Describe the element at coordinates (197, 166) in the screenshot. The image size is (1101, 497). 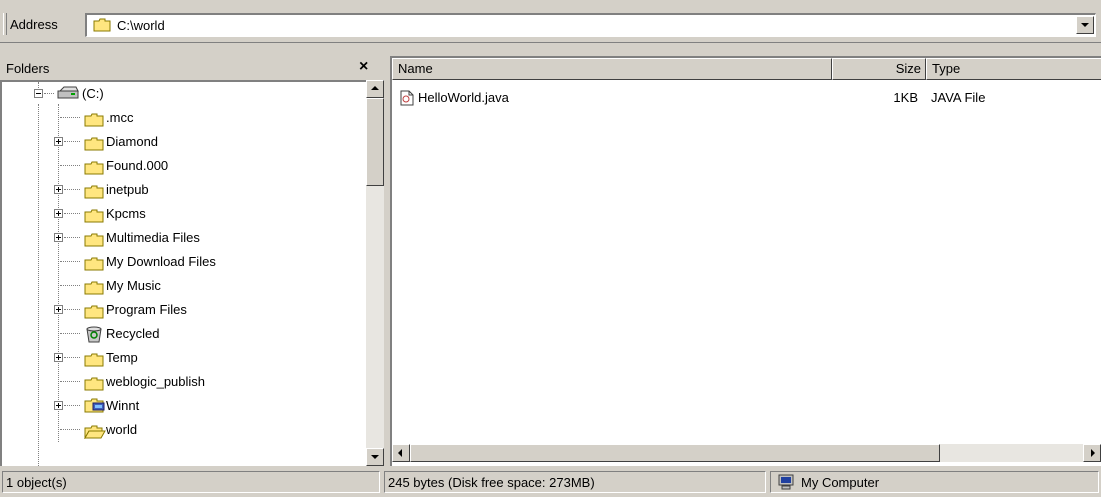
I see `tree-item-found000: Found.000` at that location.